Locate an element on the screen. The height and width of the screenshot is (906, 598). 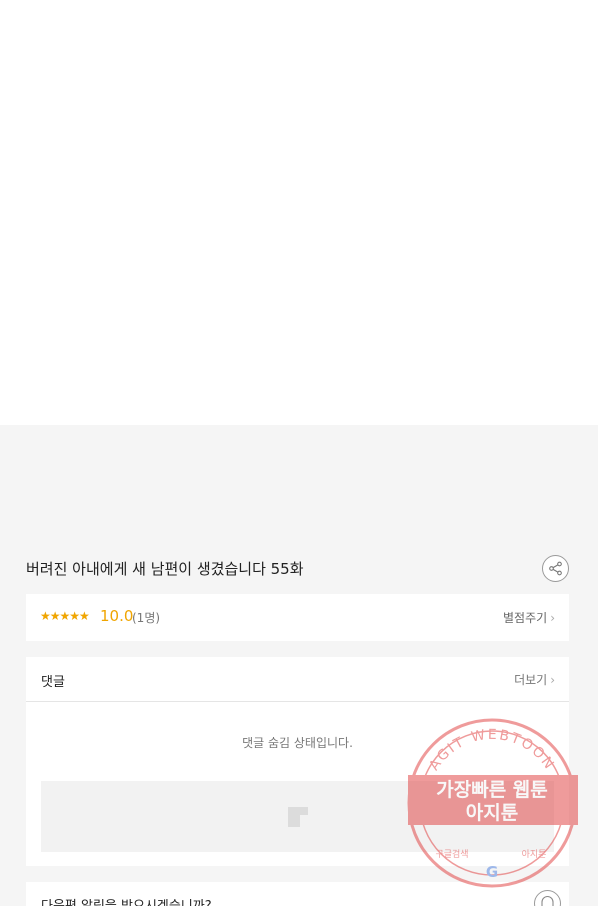
rate-button-label: 별점주기 is located at coordinates (525, 618).